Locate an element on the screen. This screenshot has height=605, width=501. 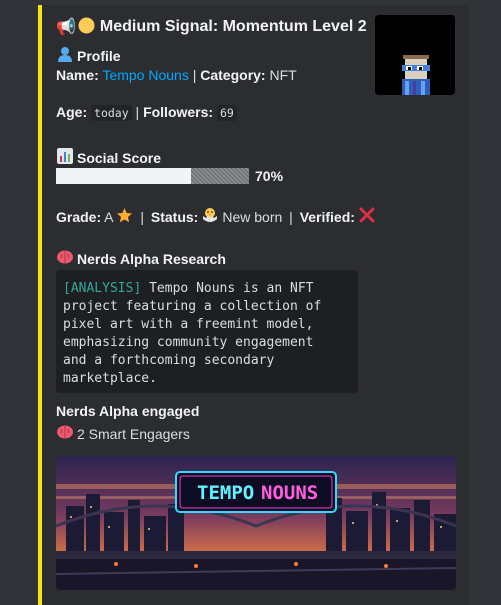
status-label: Status: is located at coordinates (174, 216).